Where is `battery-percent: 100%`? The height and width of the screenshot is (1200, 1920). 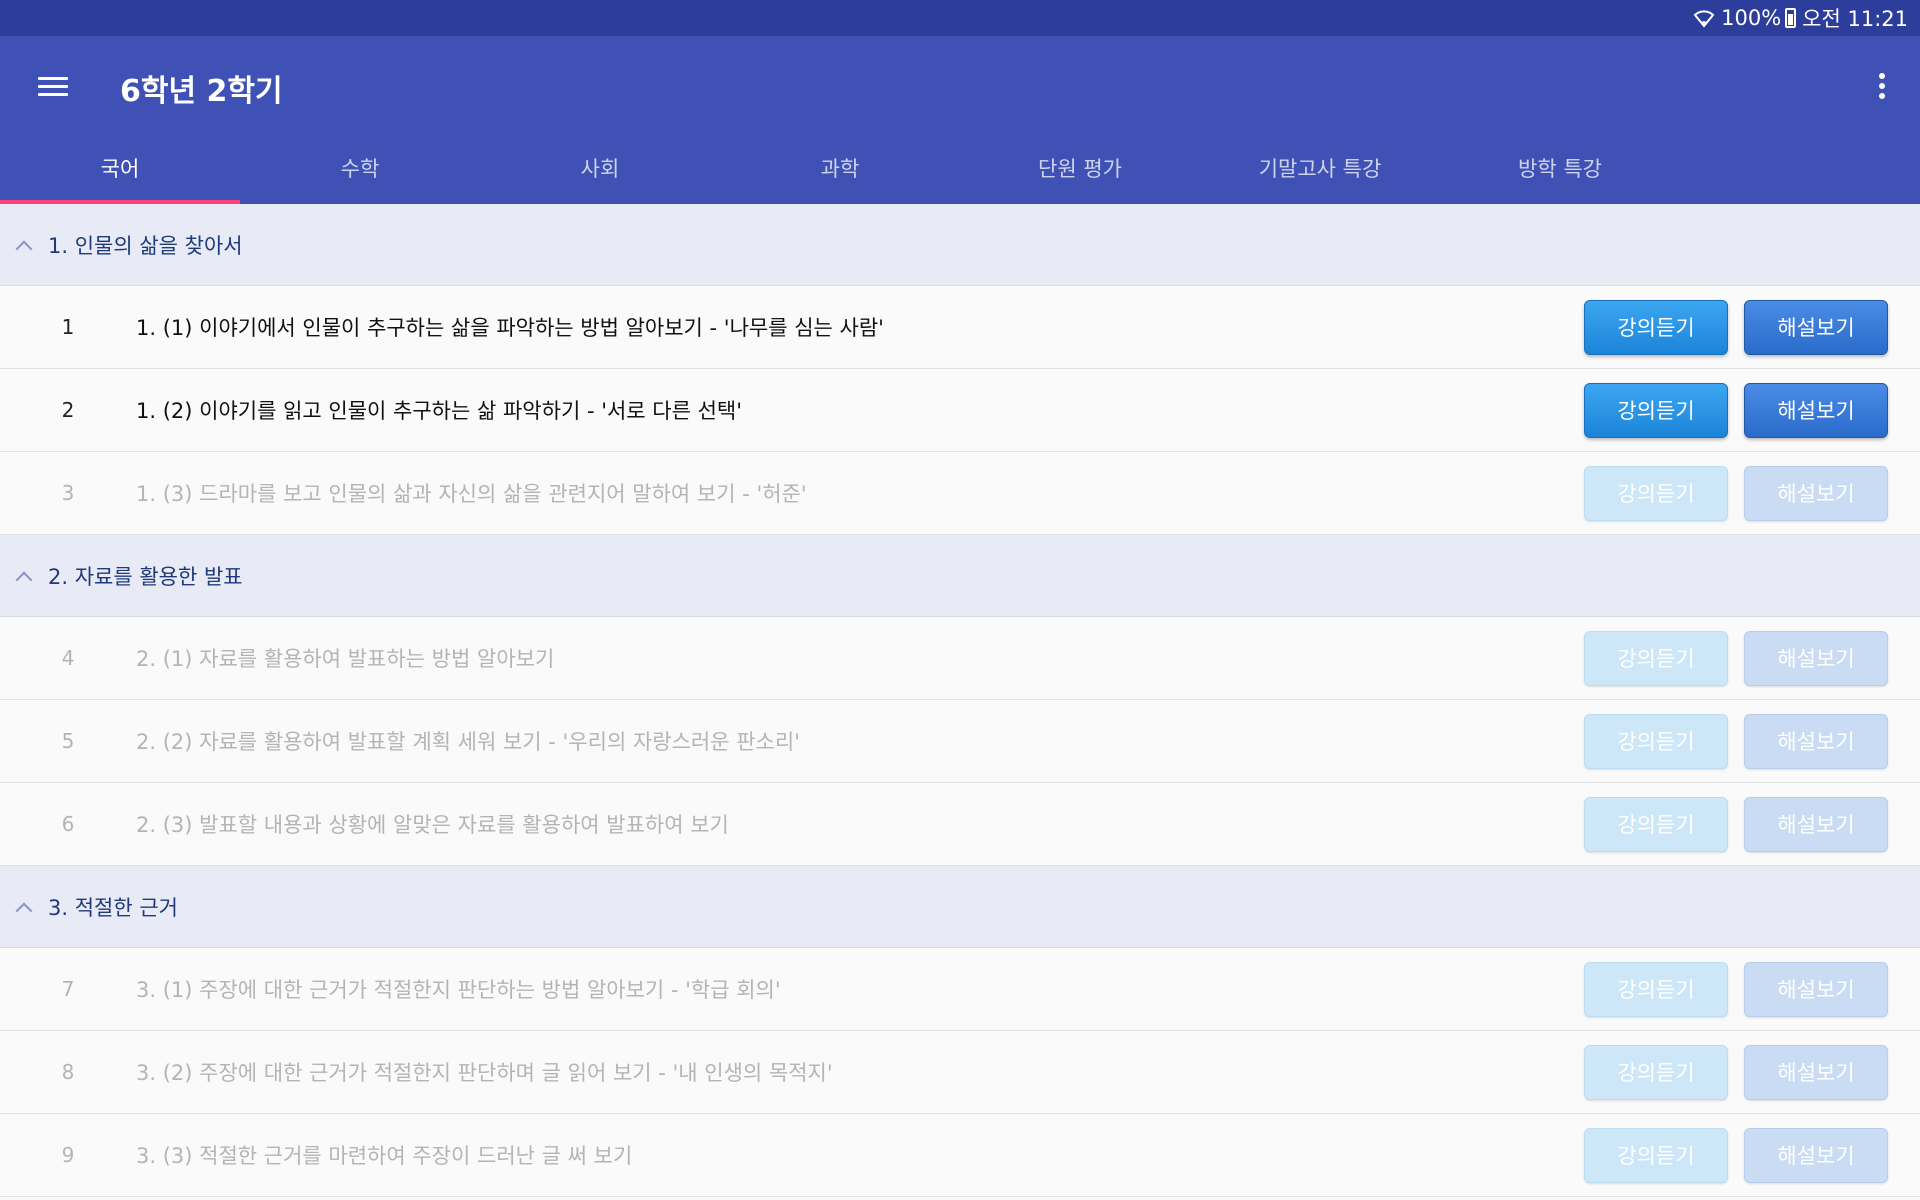 battery-percent: 100% is located at coordinates (1751, 18).